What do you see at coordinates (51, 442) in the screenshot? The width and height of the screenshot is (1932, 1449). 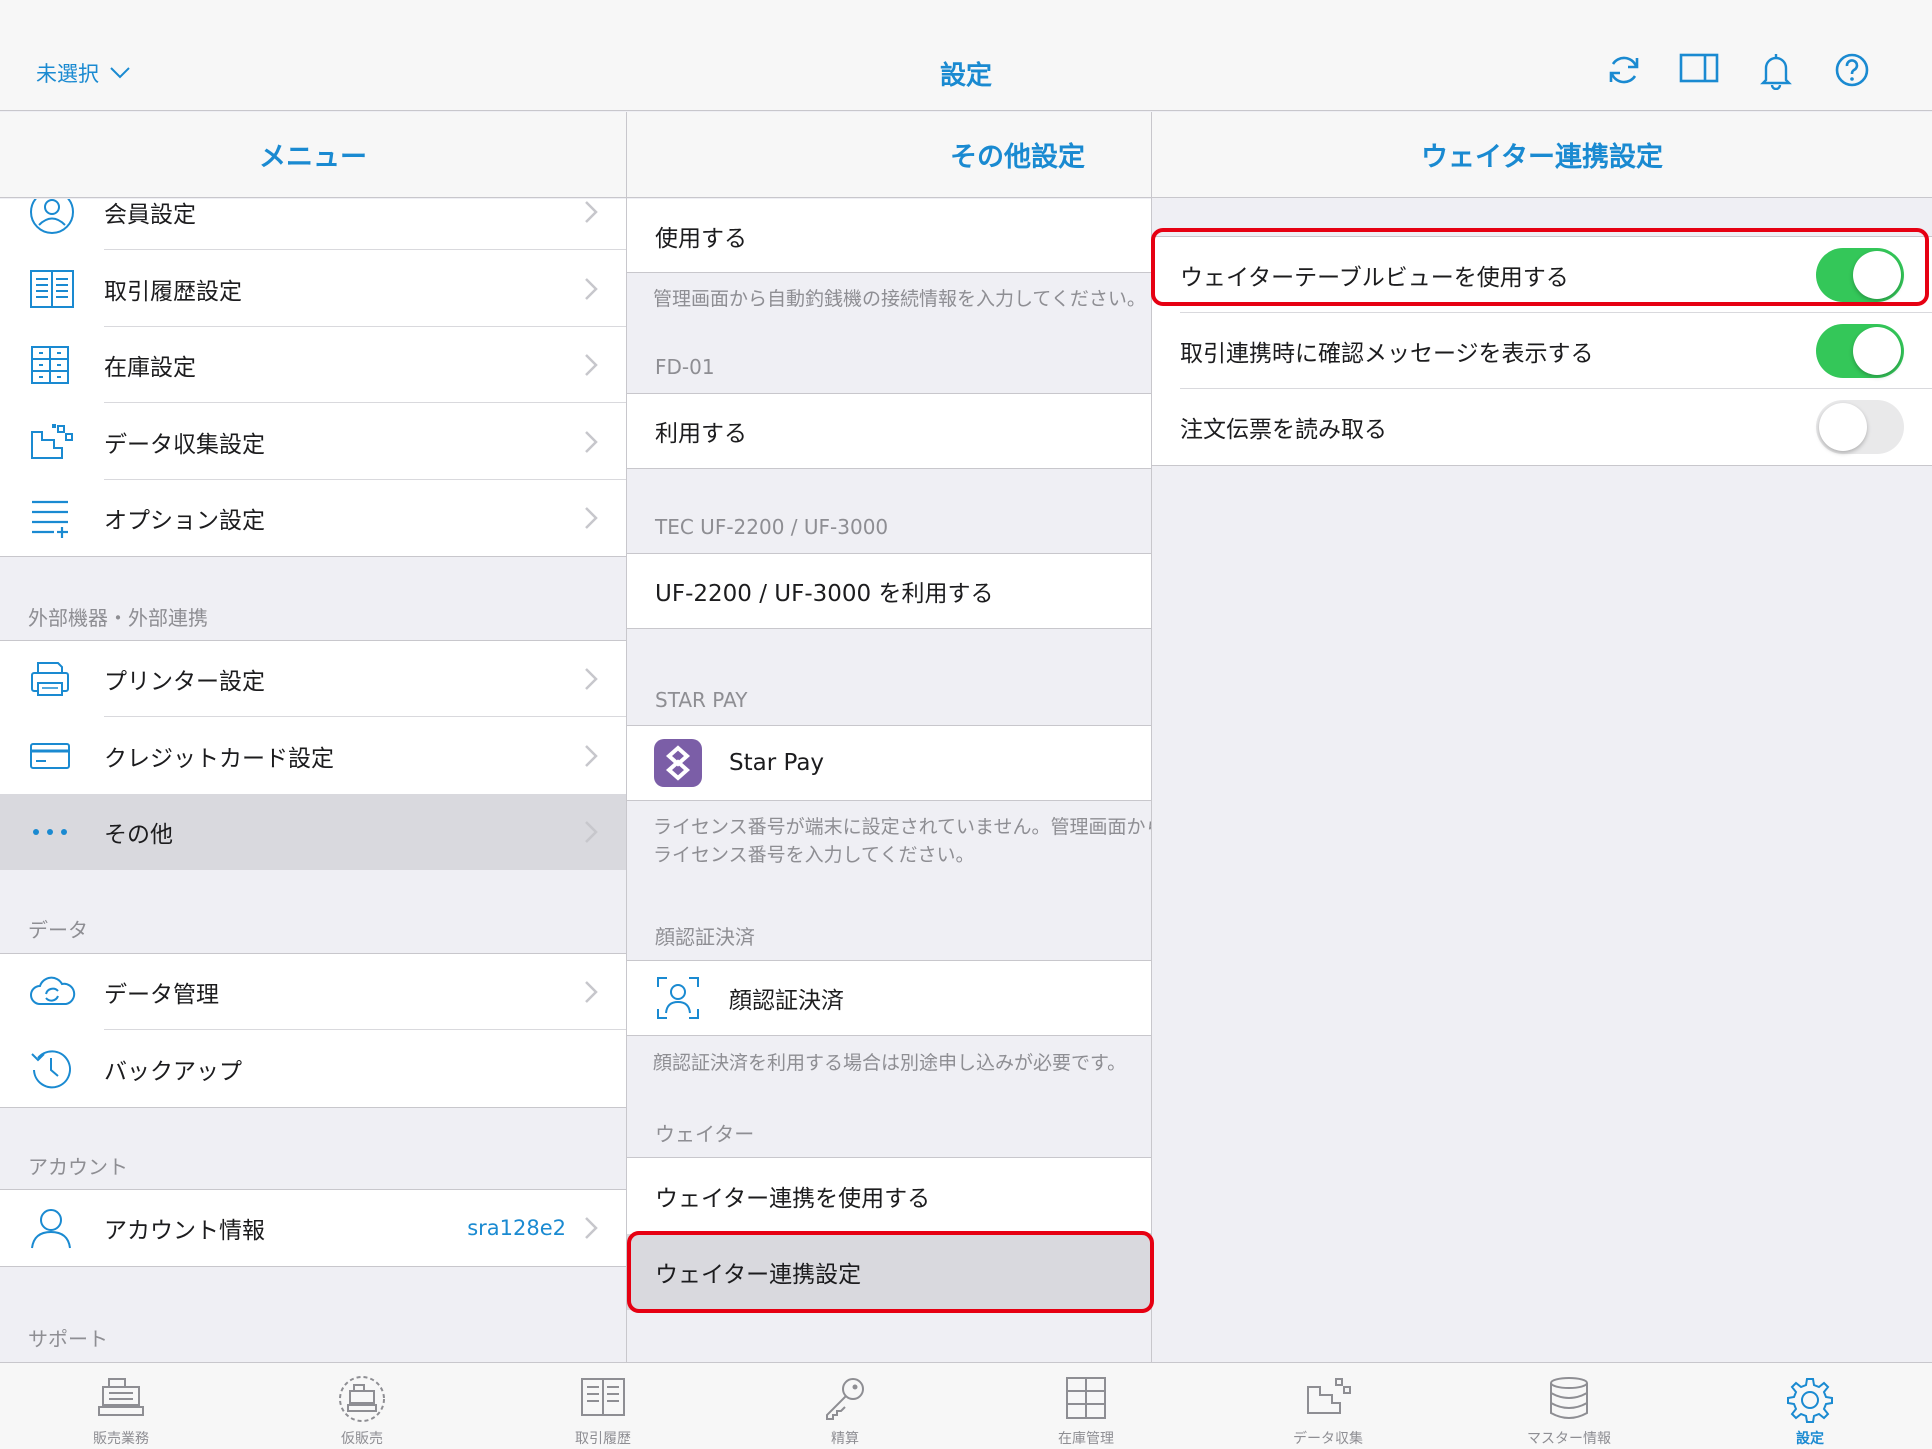 I see `data-collection-icon` at bounding box center [51, 442].